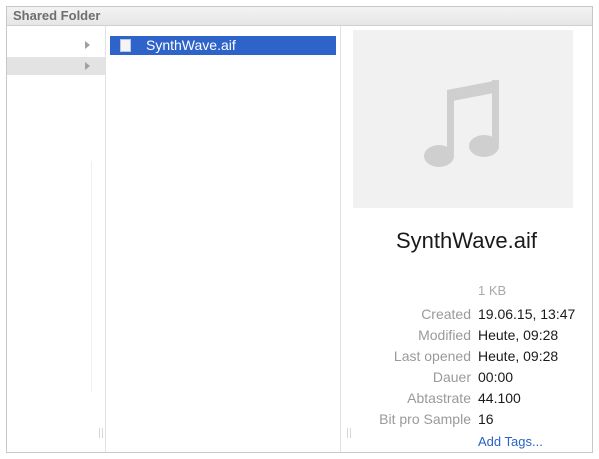  What do you see at coordinates (432, 356) in the screenshot?
I see `info-label: Last opened` at bounding box center [432, 356].